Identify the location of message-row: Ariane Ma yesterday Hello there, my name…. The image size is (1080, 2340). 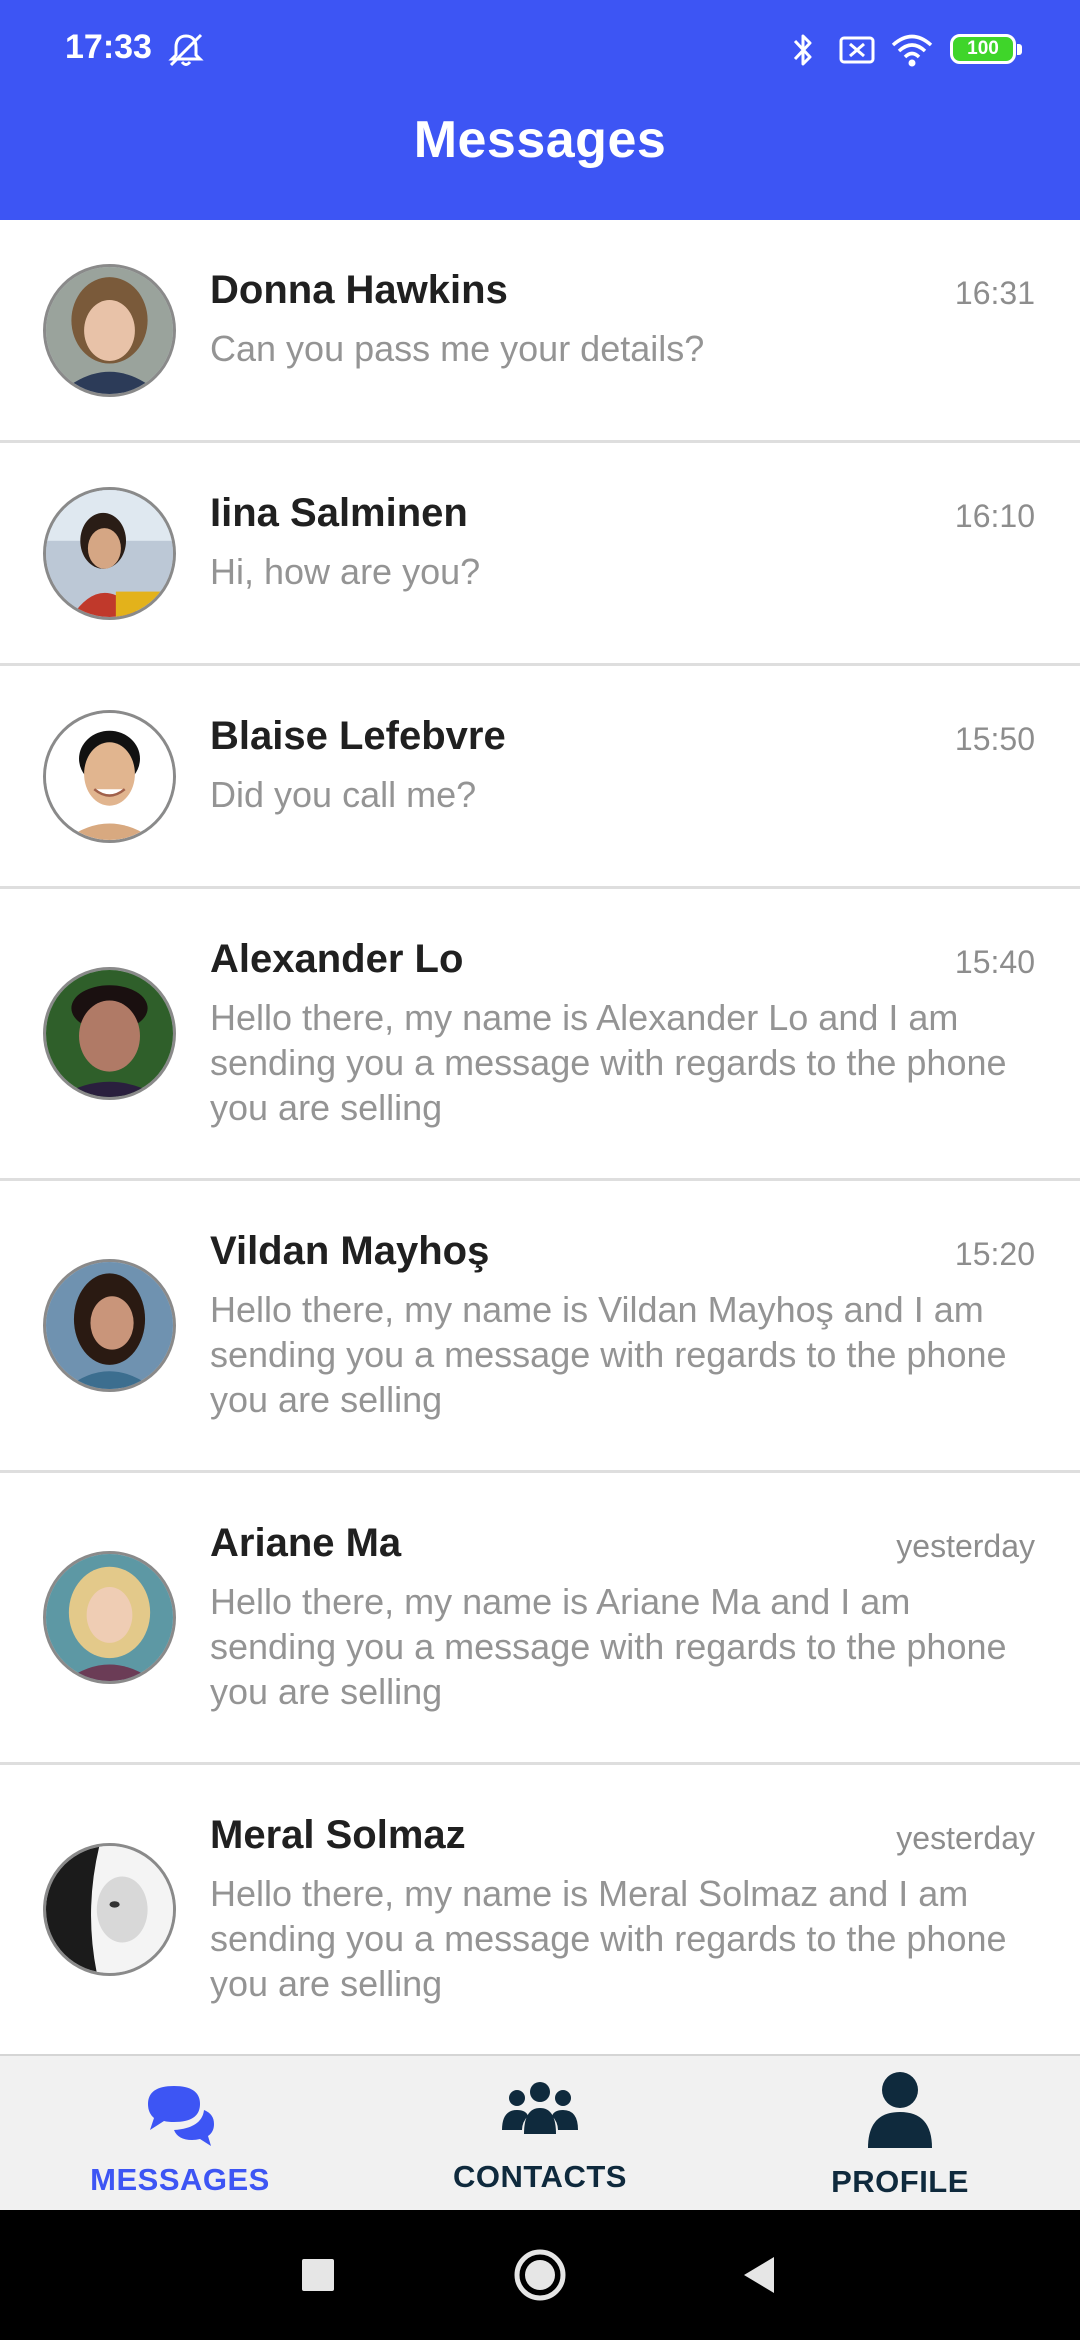
(540, 1619).